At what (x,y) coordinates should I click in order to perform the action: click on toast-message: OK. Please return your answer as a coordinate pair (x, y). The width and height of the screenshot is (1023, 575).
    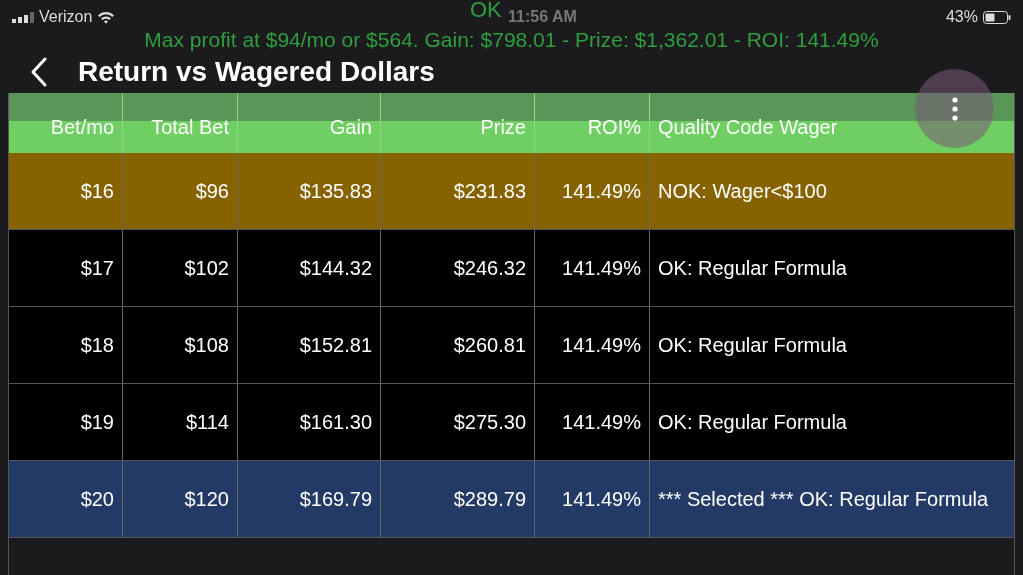
    Looking at the image, I should click on (486, 11).